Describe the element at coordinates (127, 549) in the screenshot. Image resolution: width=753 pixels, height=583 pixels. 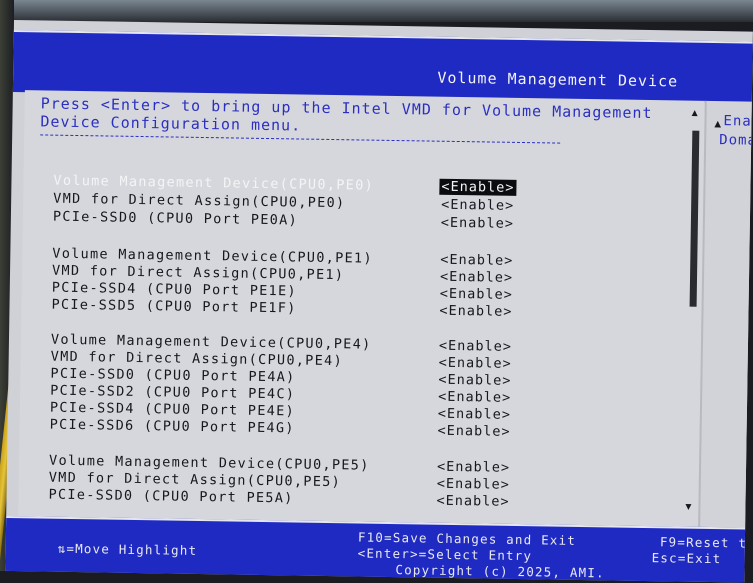
I see `footer-move-highlight: ⇅=Move Highlight` at that location.